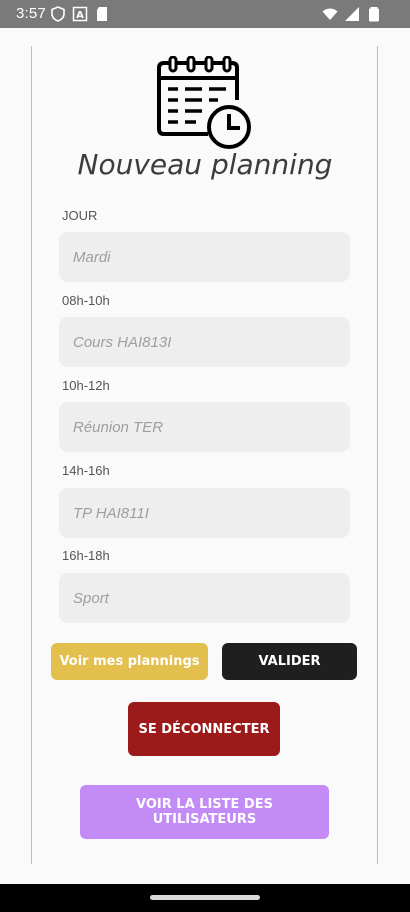 The height and width of the screenshot is (912, 410). I want to click on svg-text: A, so click(80, 15).